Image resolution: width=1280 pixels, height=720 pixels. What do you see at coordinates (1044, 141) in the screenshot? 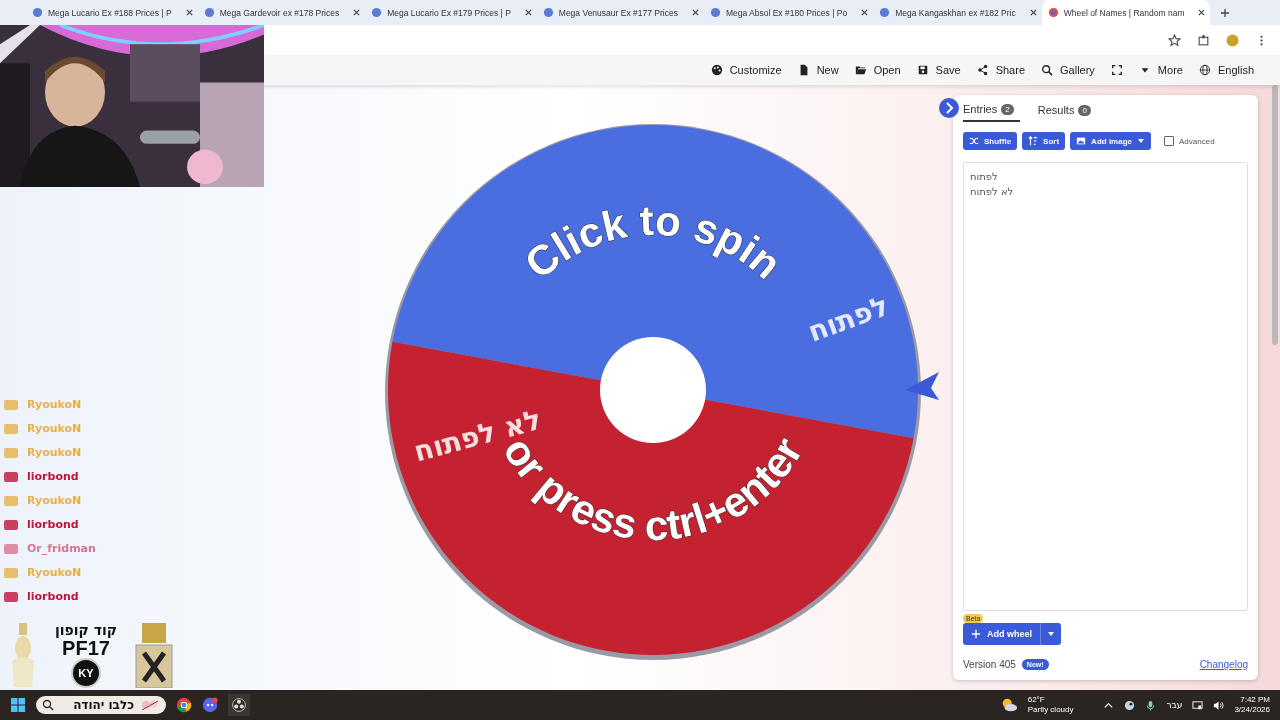
I see `action-button: Sort` at bounding box center [1044, 141].